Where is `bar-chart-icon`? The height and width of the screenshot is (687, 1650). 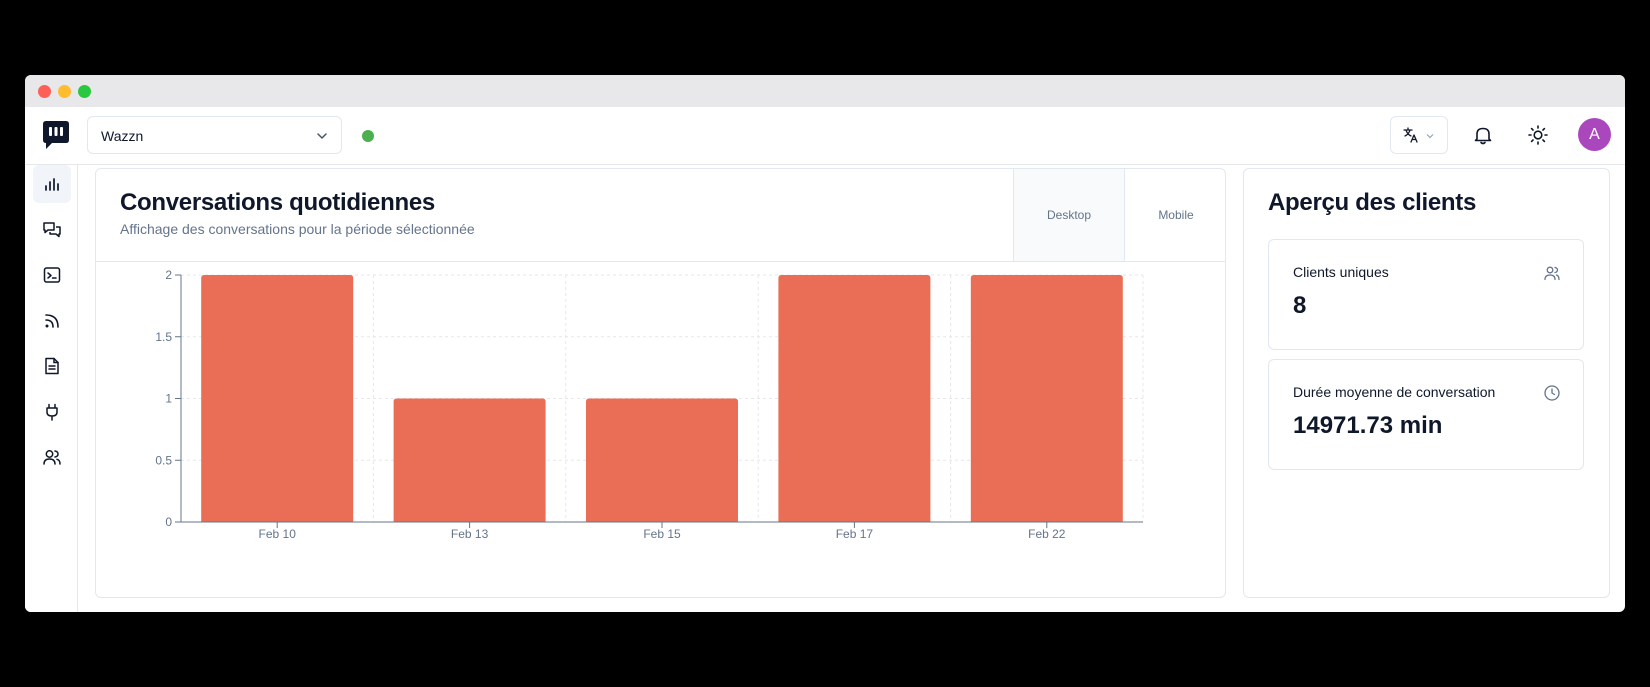
bar-chart-icon is located at coordinates (52, 184).